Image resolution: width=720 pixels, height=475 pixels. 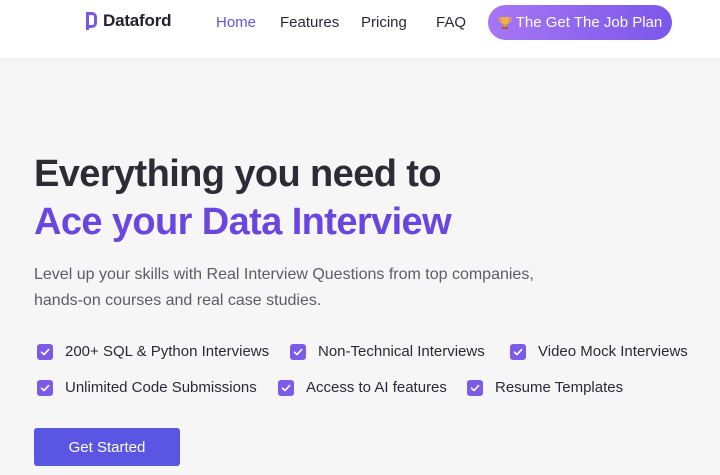 What do you see at coordinates (376, 387) in the screenshot?
I see `feature-label: Access to AI features` at bounding box center [376, 387].